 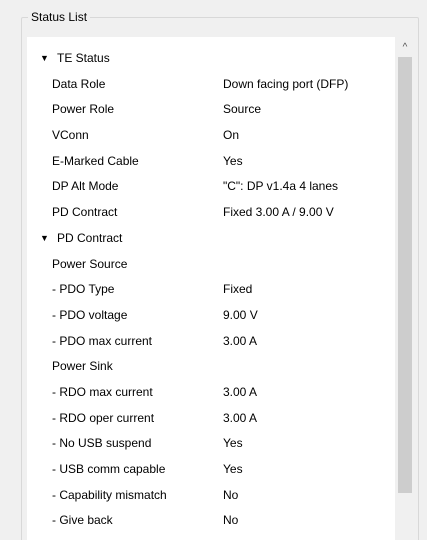 I want to click on tree-row: - Give back No, so click(x=211, y=521).